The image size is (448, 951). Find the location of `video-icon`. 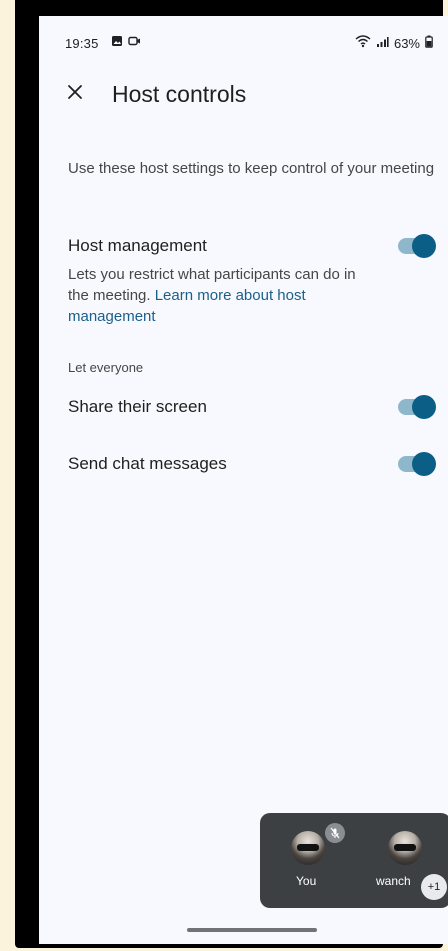

video-icon is located at coordinates (134, 42).